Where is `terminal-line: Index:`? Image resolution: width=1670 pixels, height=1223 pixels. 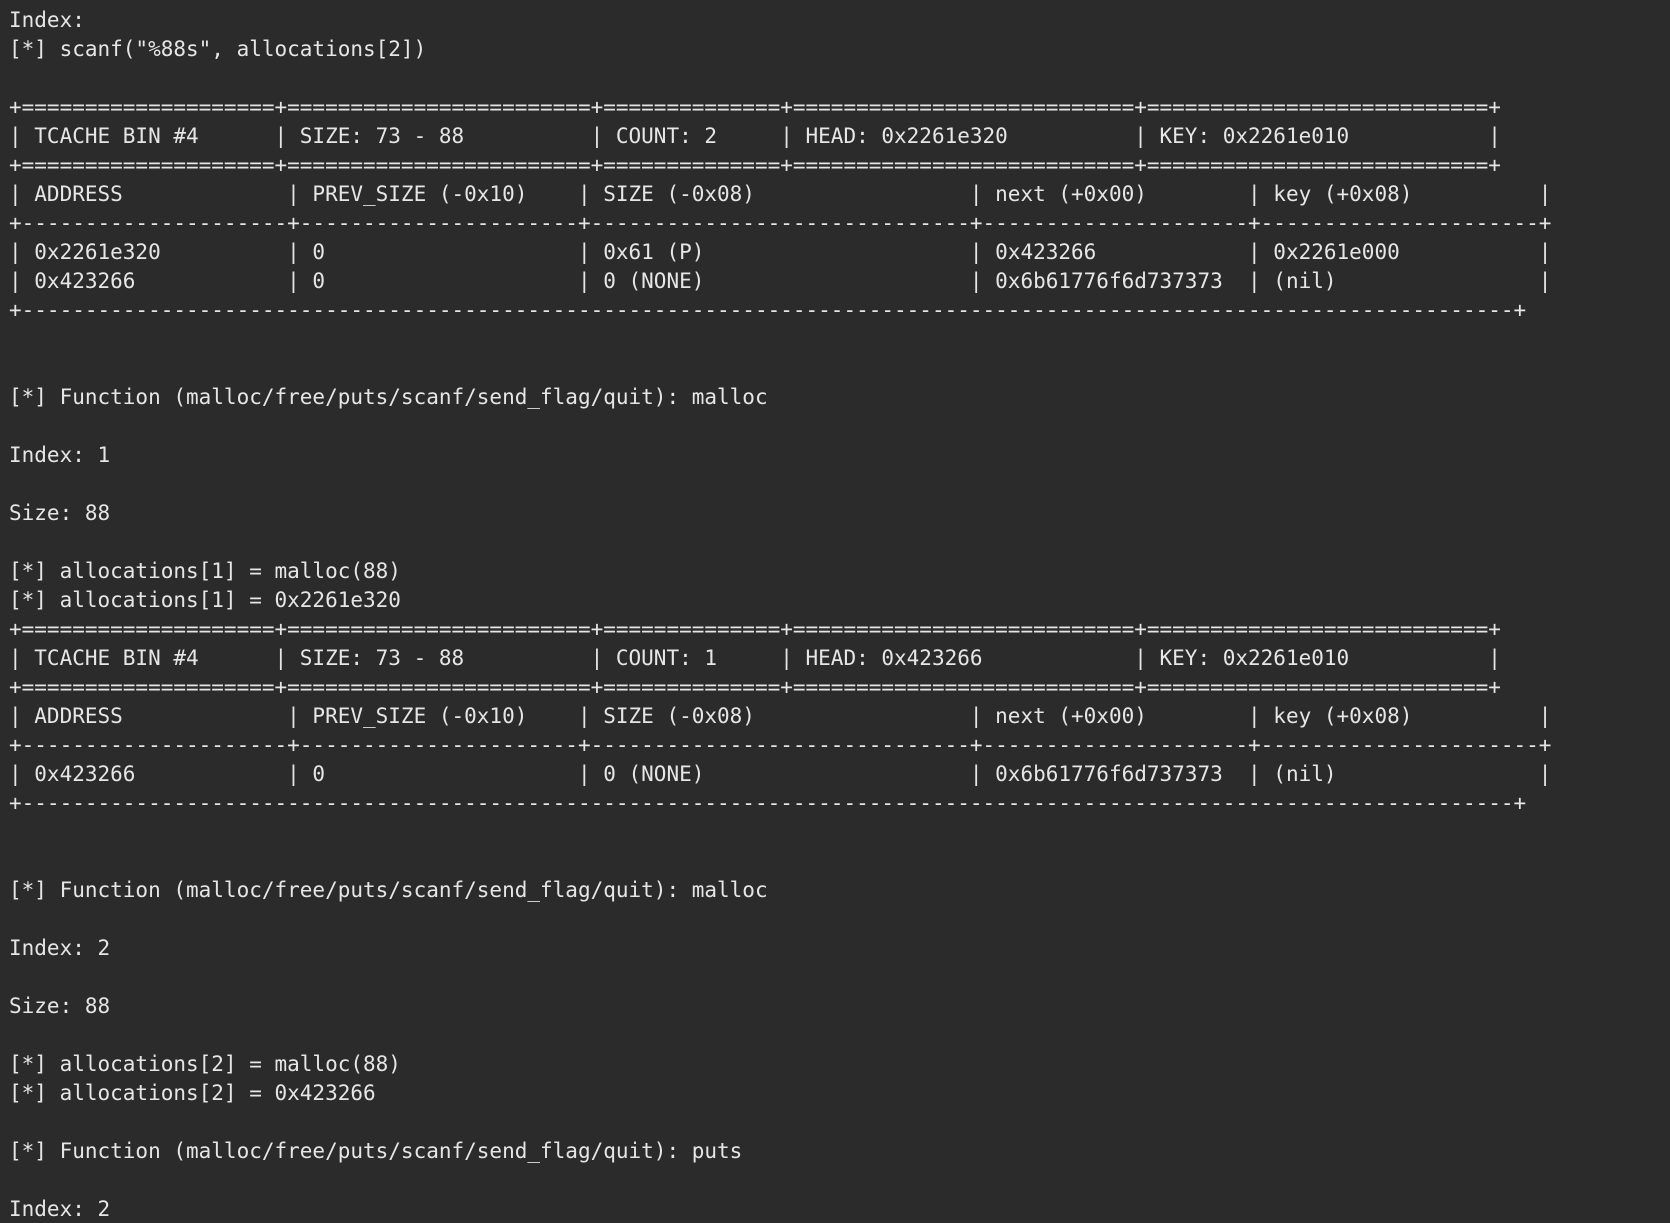 terminal-line: Index: is located at coordinates (47, 20).